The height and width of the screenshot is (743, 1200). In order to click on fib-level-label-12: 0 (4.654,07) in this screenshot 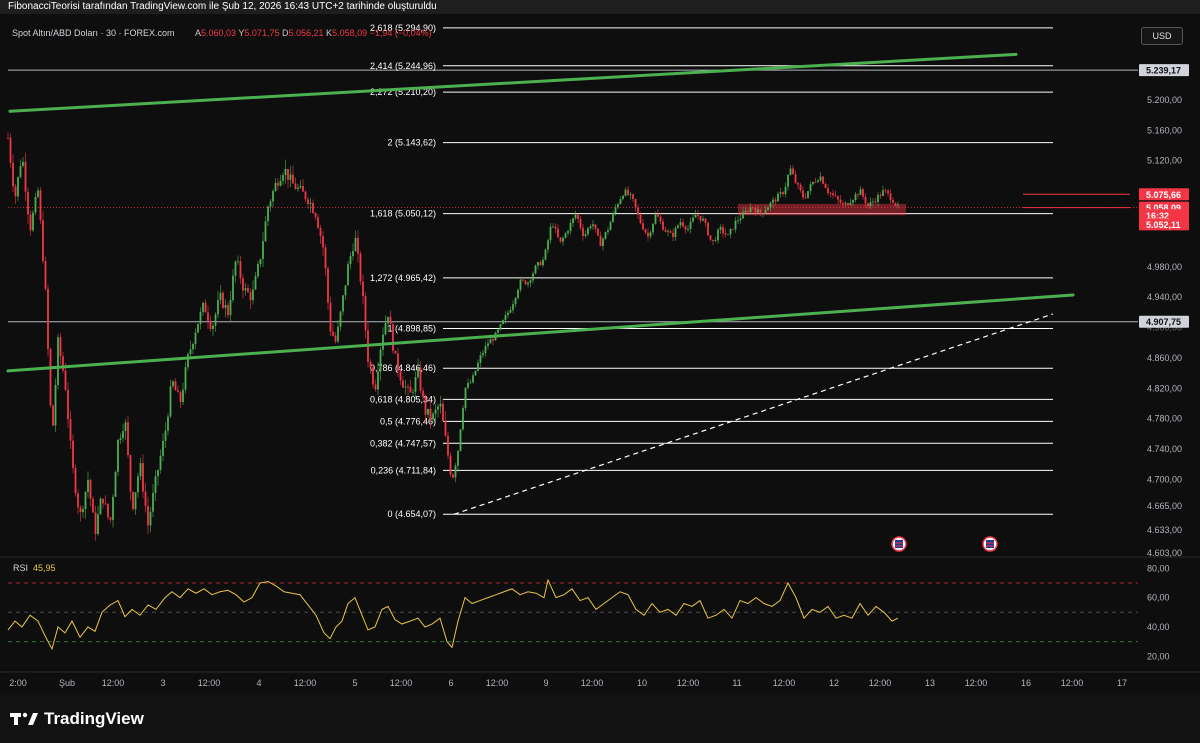, I will do `click(411, 514)`.